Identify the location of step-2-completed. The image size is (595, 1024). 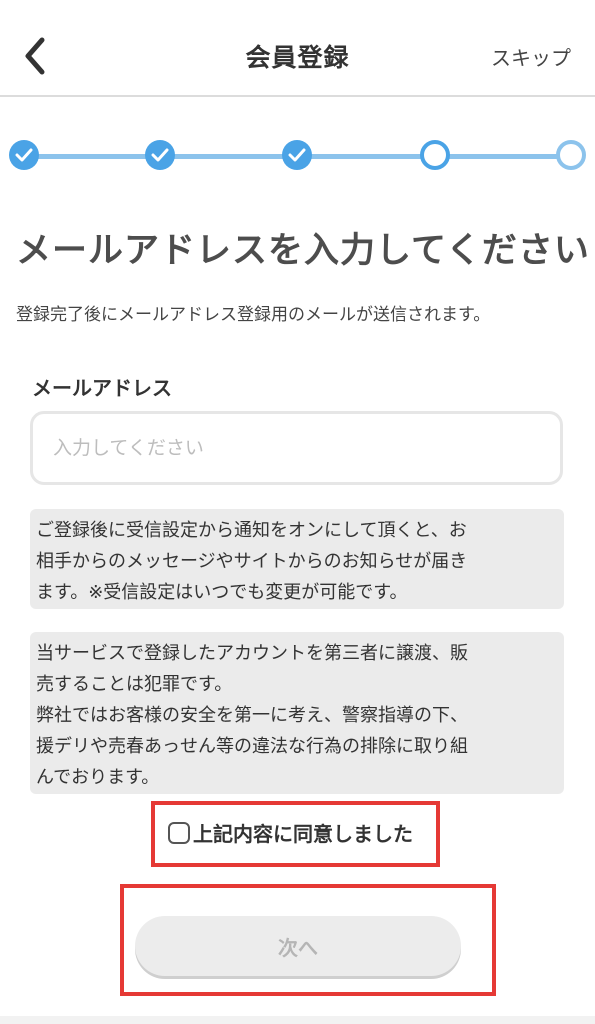
(160, 155).